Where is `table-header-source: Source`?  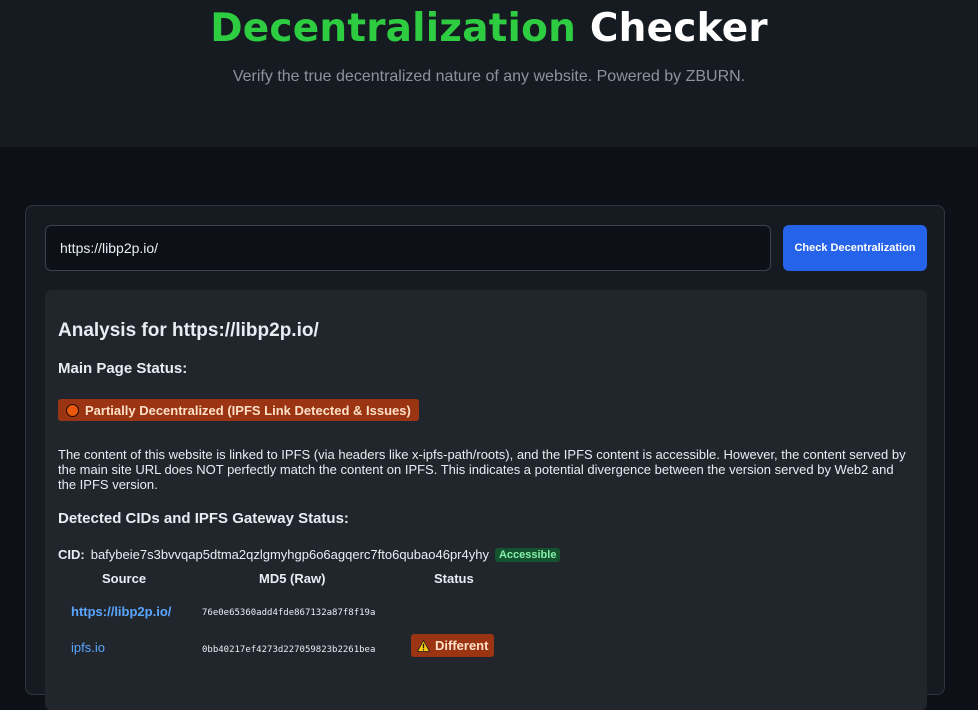
table-header-source: Source is located at coordinates (124, 578).